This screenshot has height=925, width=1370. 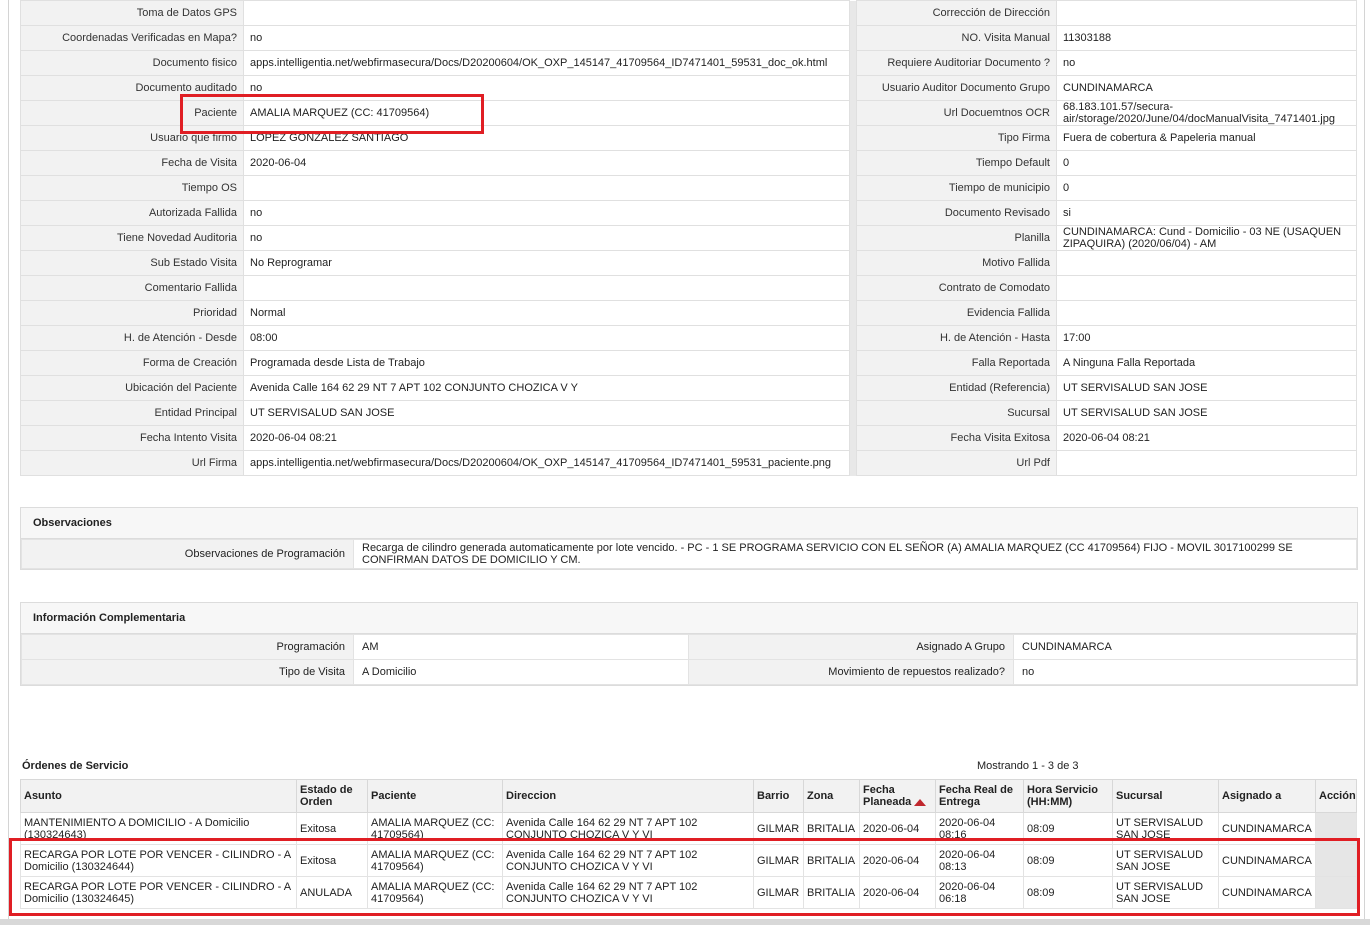 I want to click on detail-label: Usuario Auditor Documento Grupo, so click(x=956, y=88).